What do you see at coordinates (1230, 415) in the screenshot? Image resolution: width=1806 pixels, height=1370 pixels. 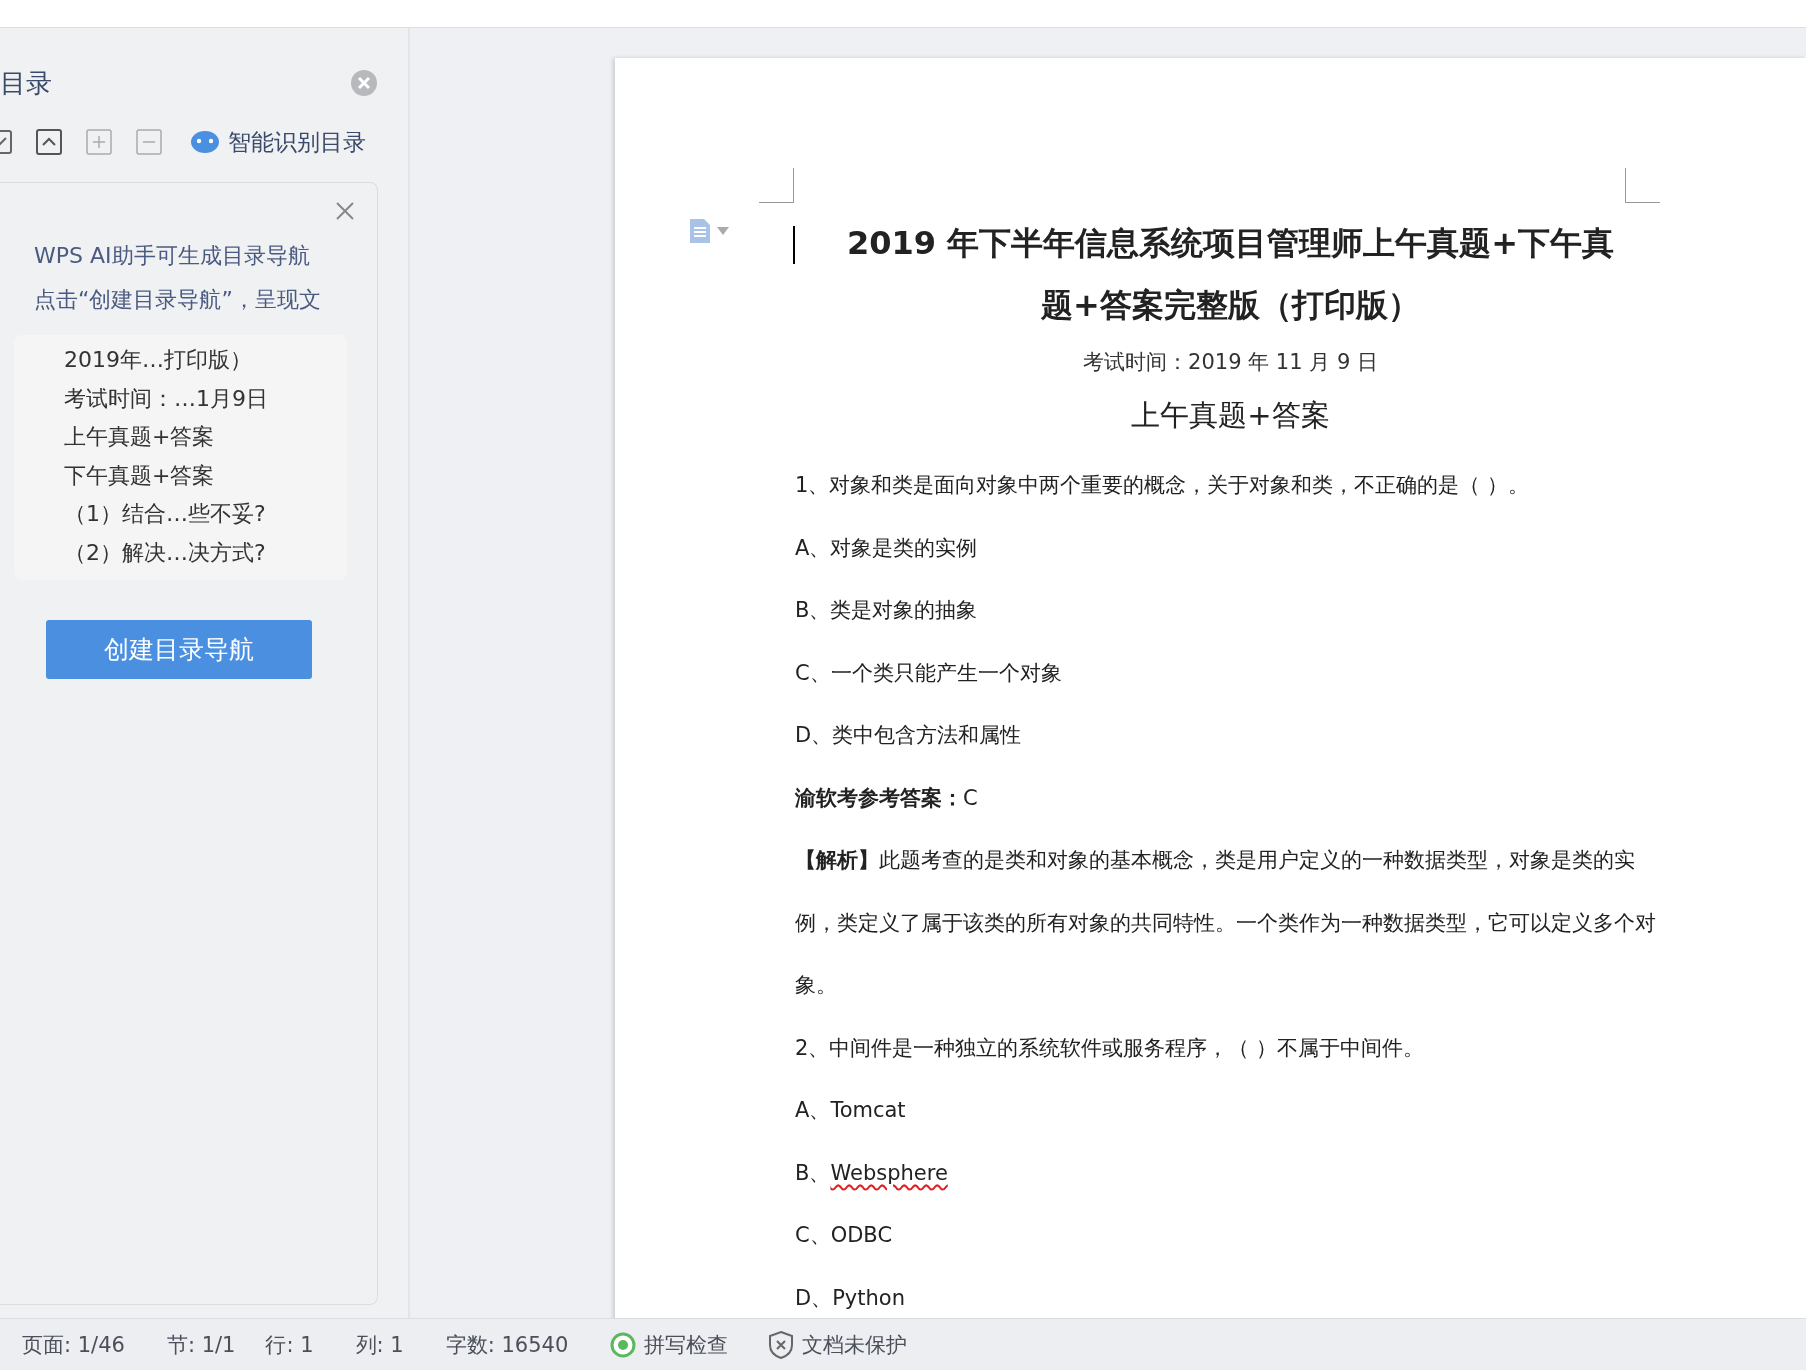 I see `section-heading: 上午真题+答案` at bounding box center [1230, 415].